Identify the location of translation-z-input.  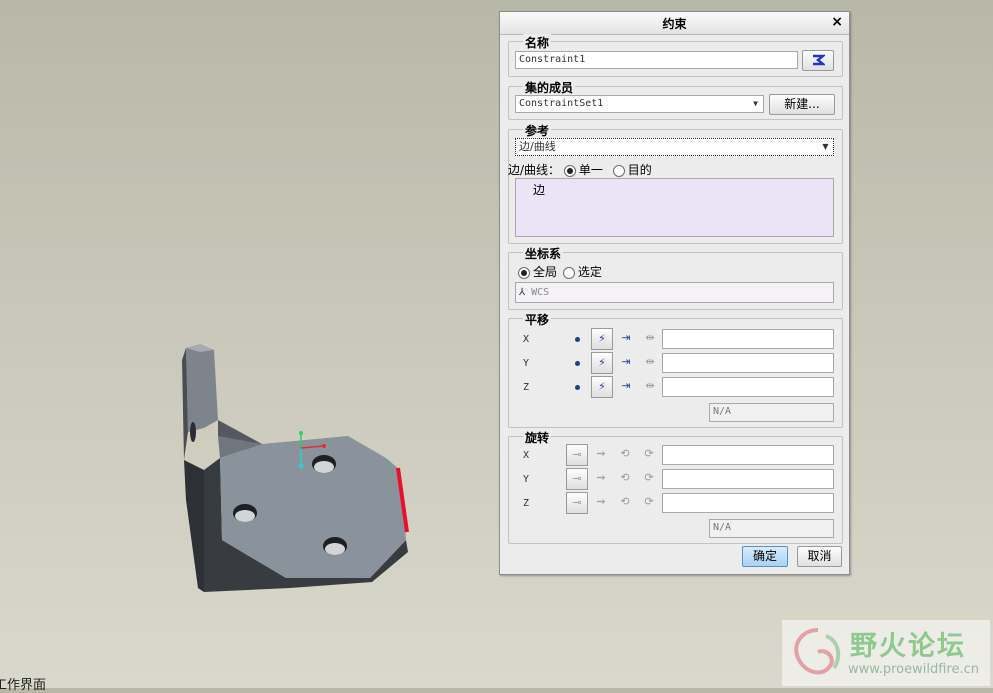
(748, 387).